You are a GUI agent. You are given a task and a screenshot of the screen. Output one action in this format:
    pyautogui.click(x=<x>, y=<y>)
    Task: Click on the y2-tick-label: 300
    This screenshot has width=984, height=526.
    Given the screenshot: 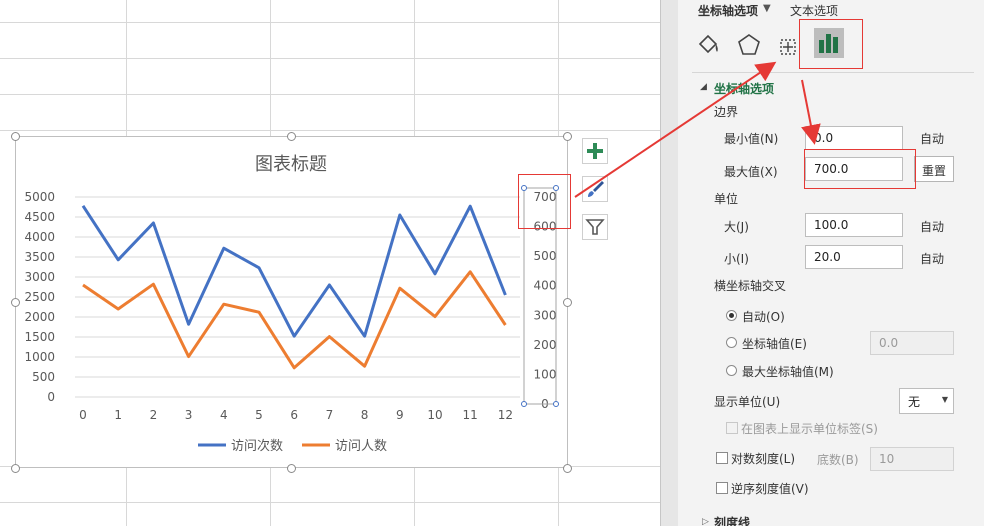 What is the action you would take?
    pyautogui.click(x=545, y=315)
    